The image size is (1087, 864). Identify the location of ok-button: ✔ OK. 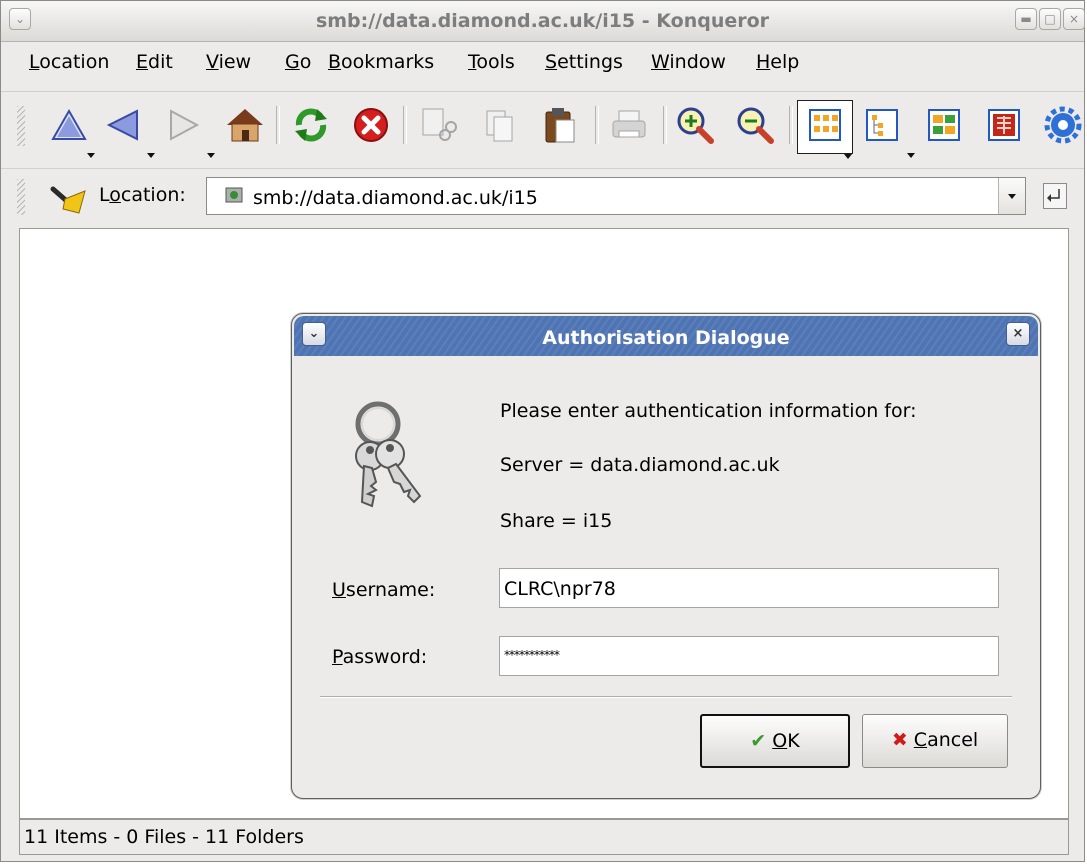
(775, 741).